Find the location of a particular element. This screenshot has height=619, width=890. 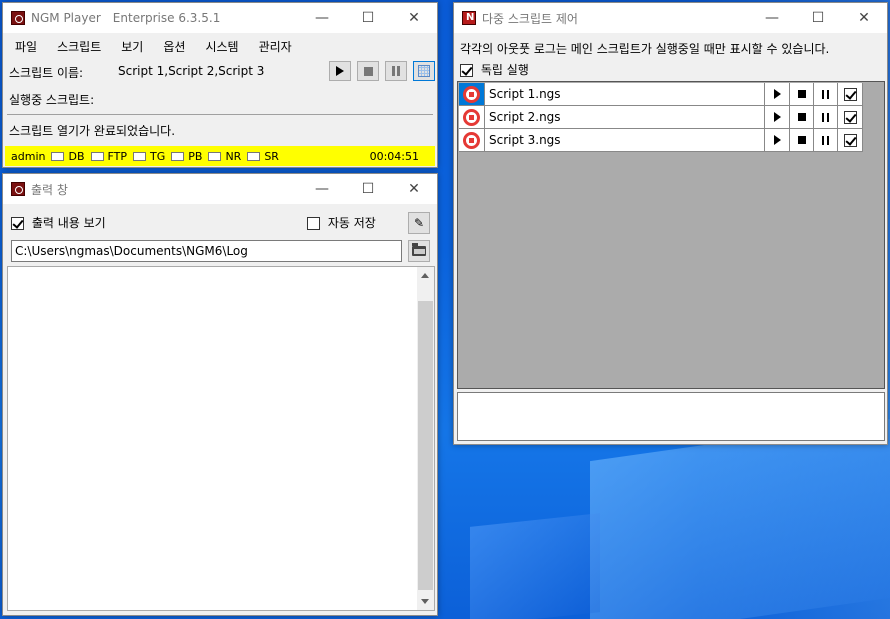

close-button: ✕ is located at coordinates (414, 18).